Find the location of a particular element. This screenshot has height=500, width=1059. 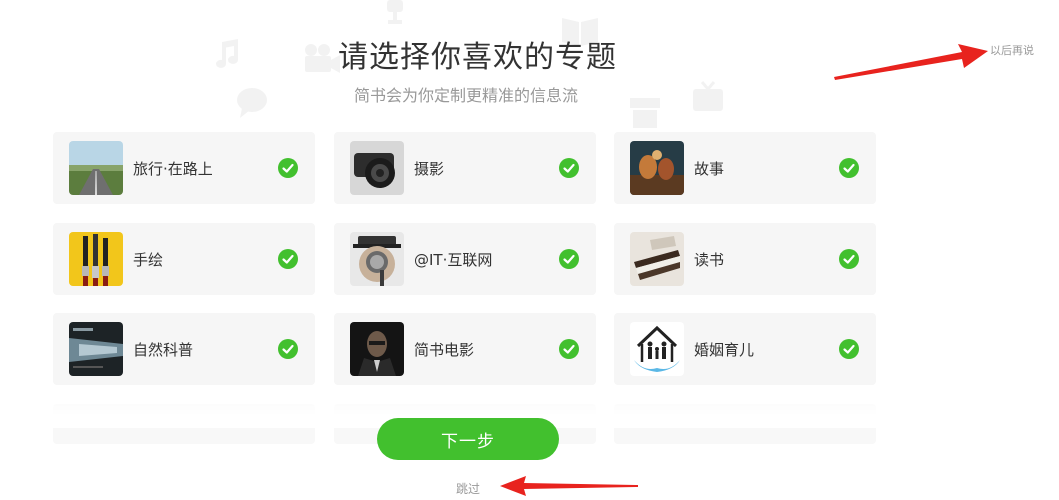

topic-card-photography: 摄影 is located at coordinates (465, 168).